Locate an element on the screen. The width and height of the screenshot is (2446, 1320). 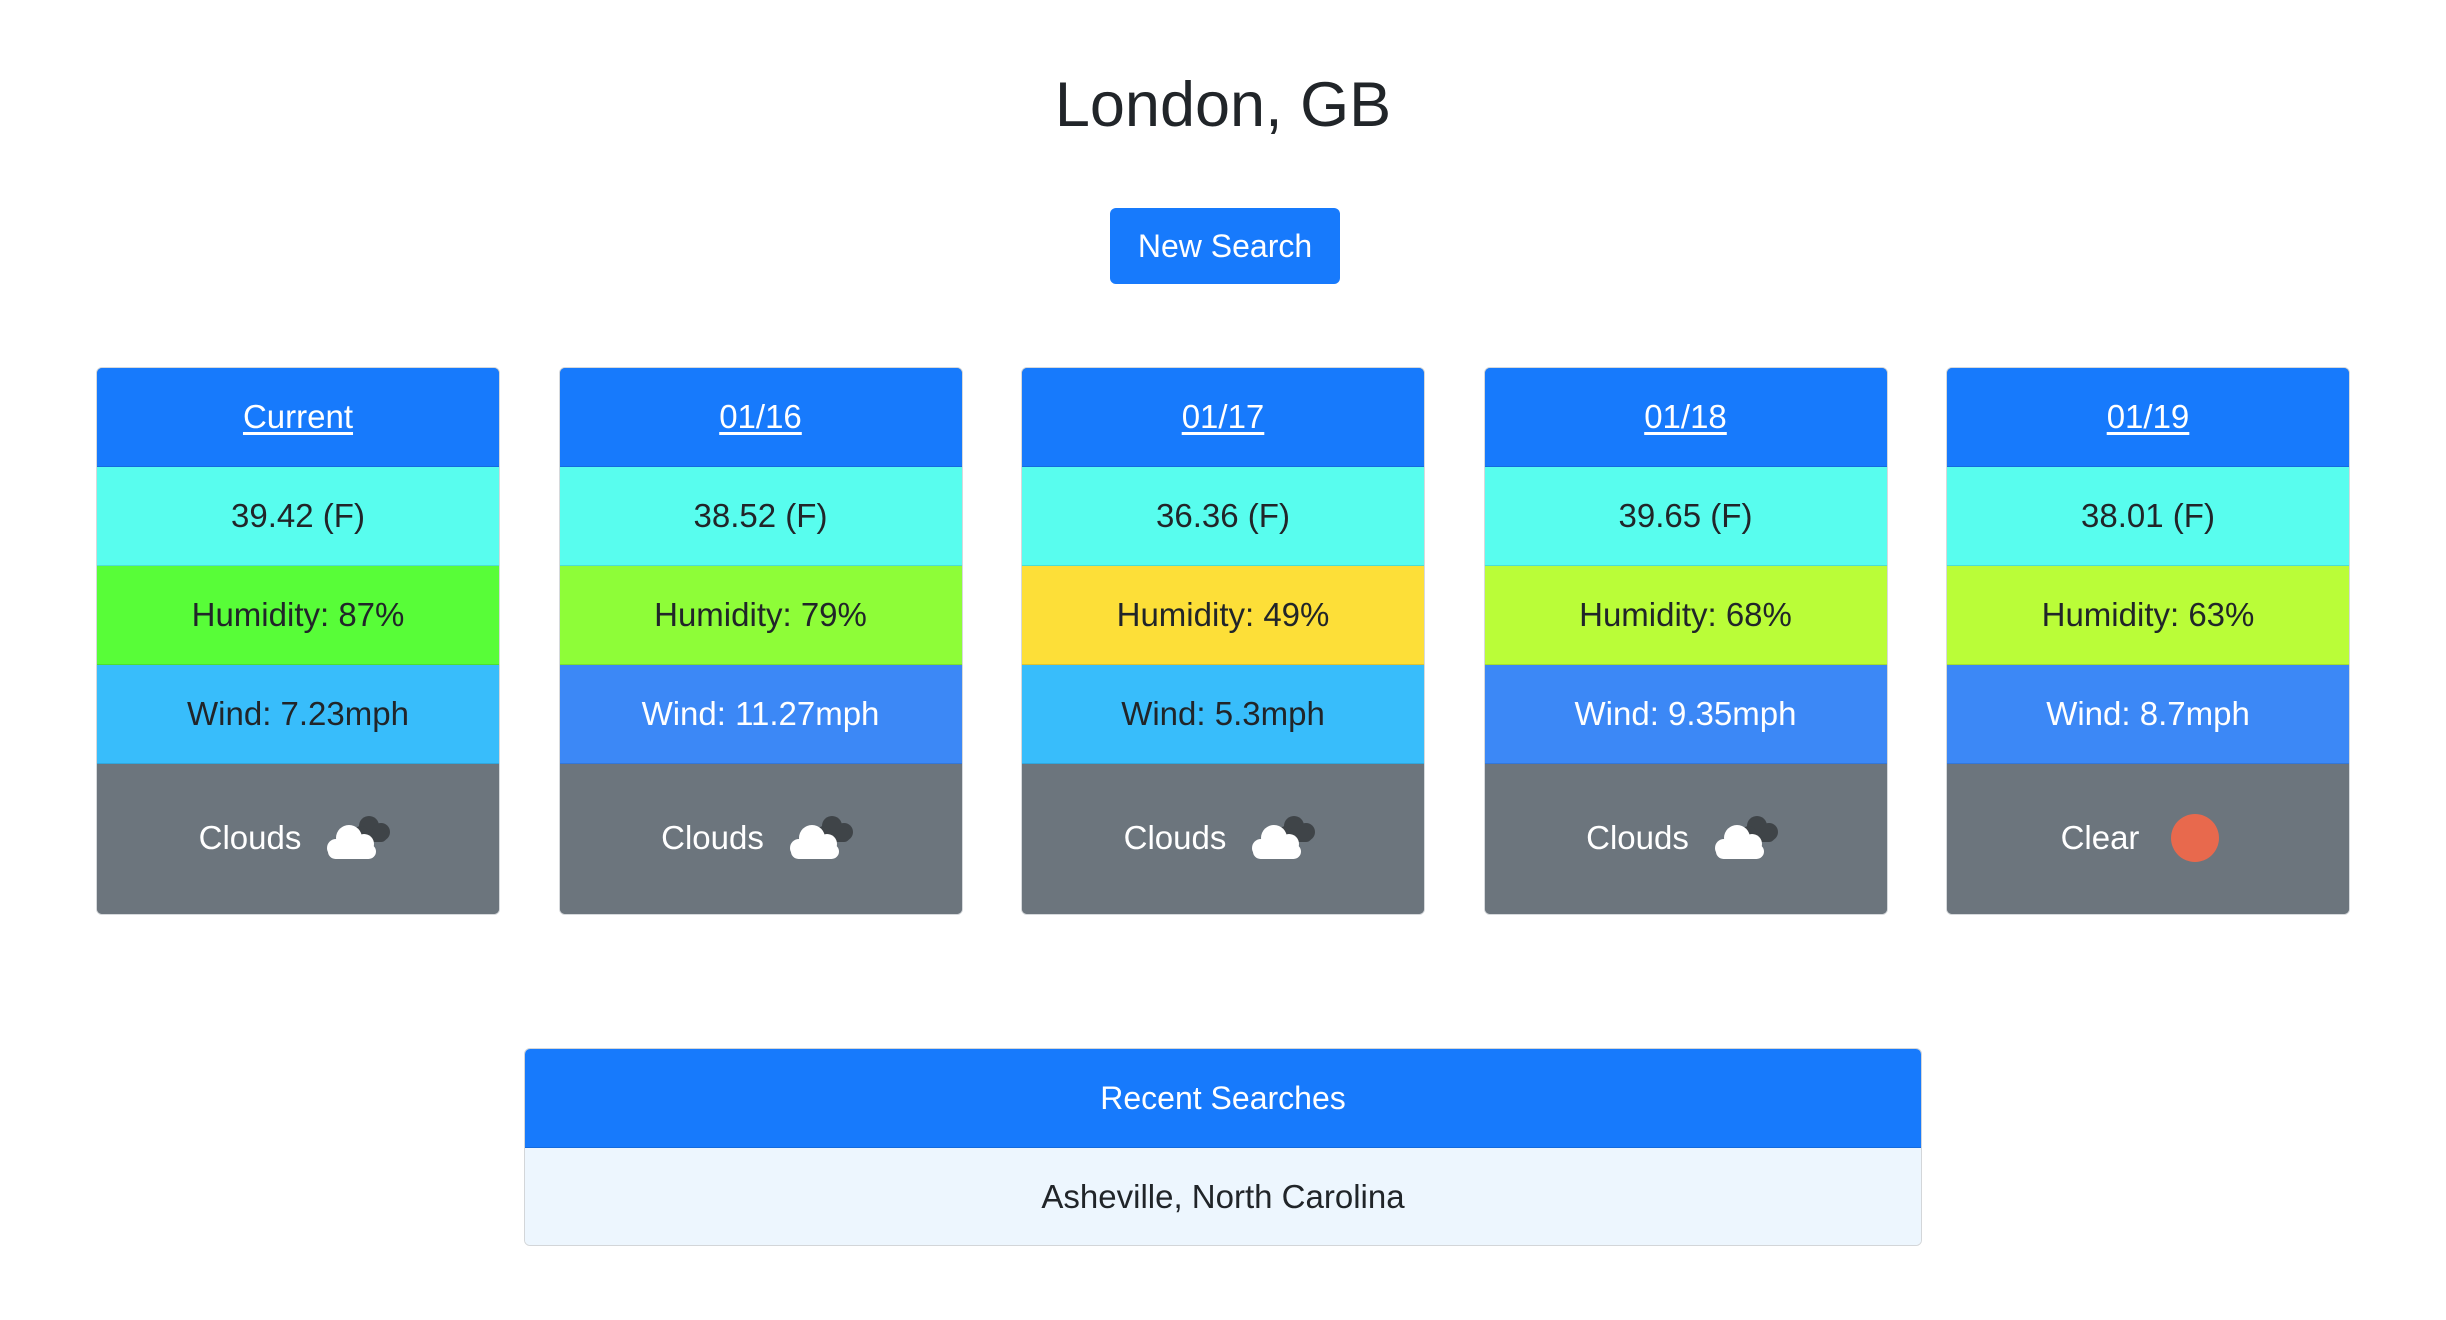
day-link: 01/18 is located at coordinates (1685, 417).